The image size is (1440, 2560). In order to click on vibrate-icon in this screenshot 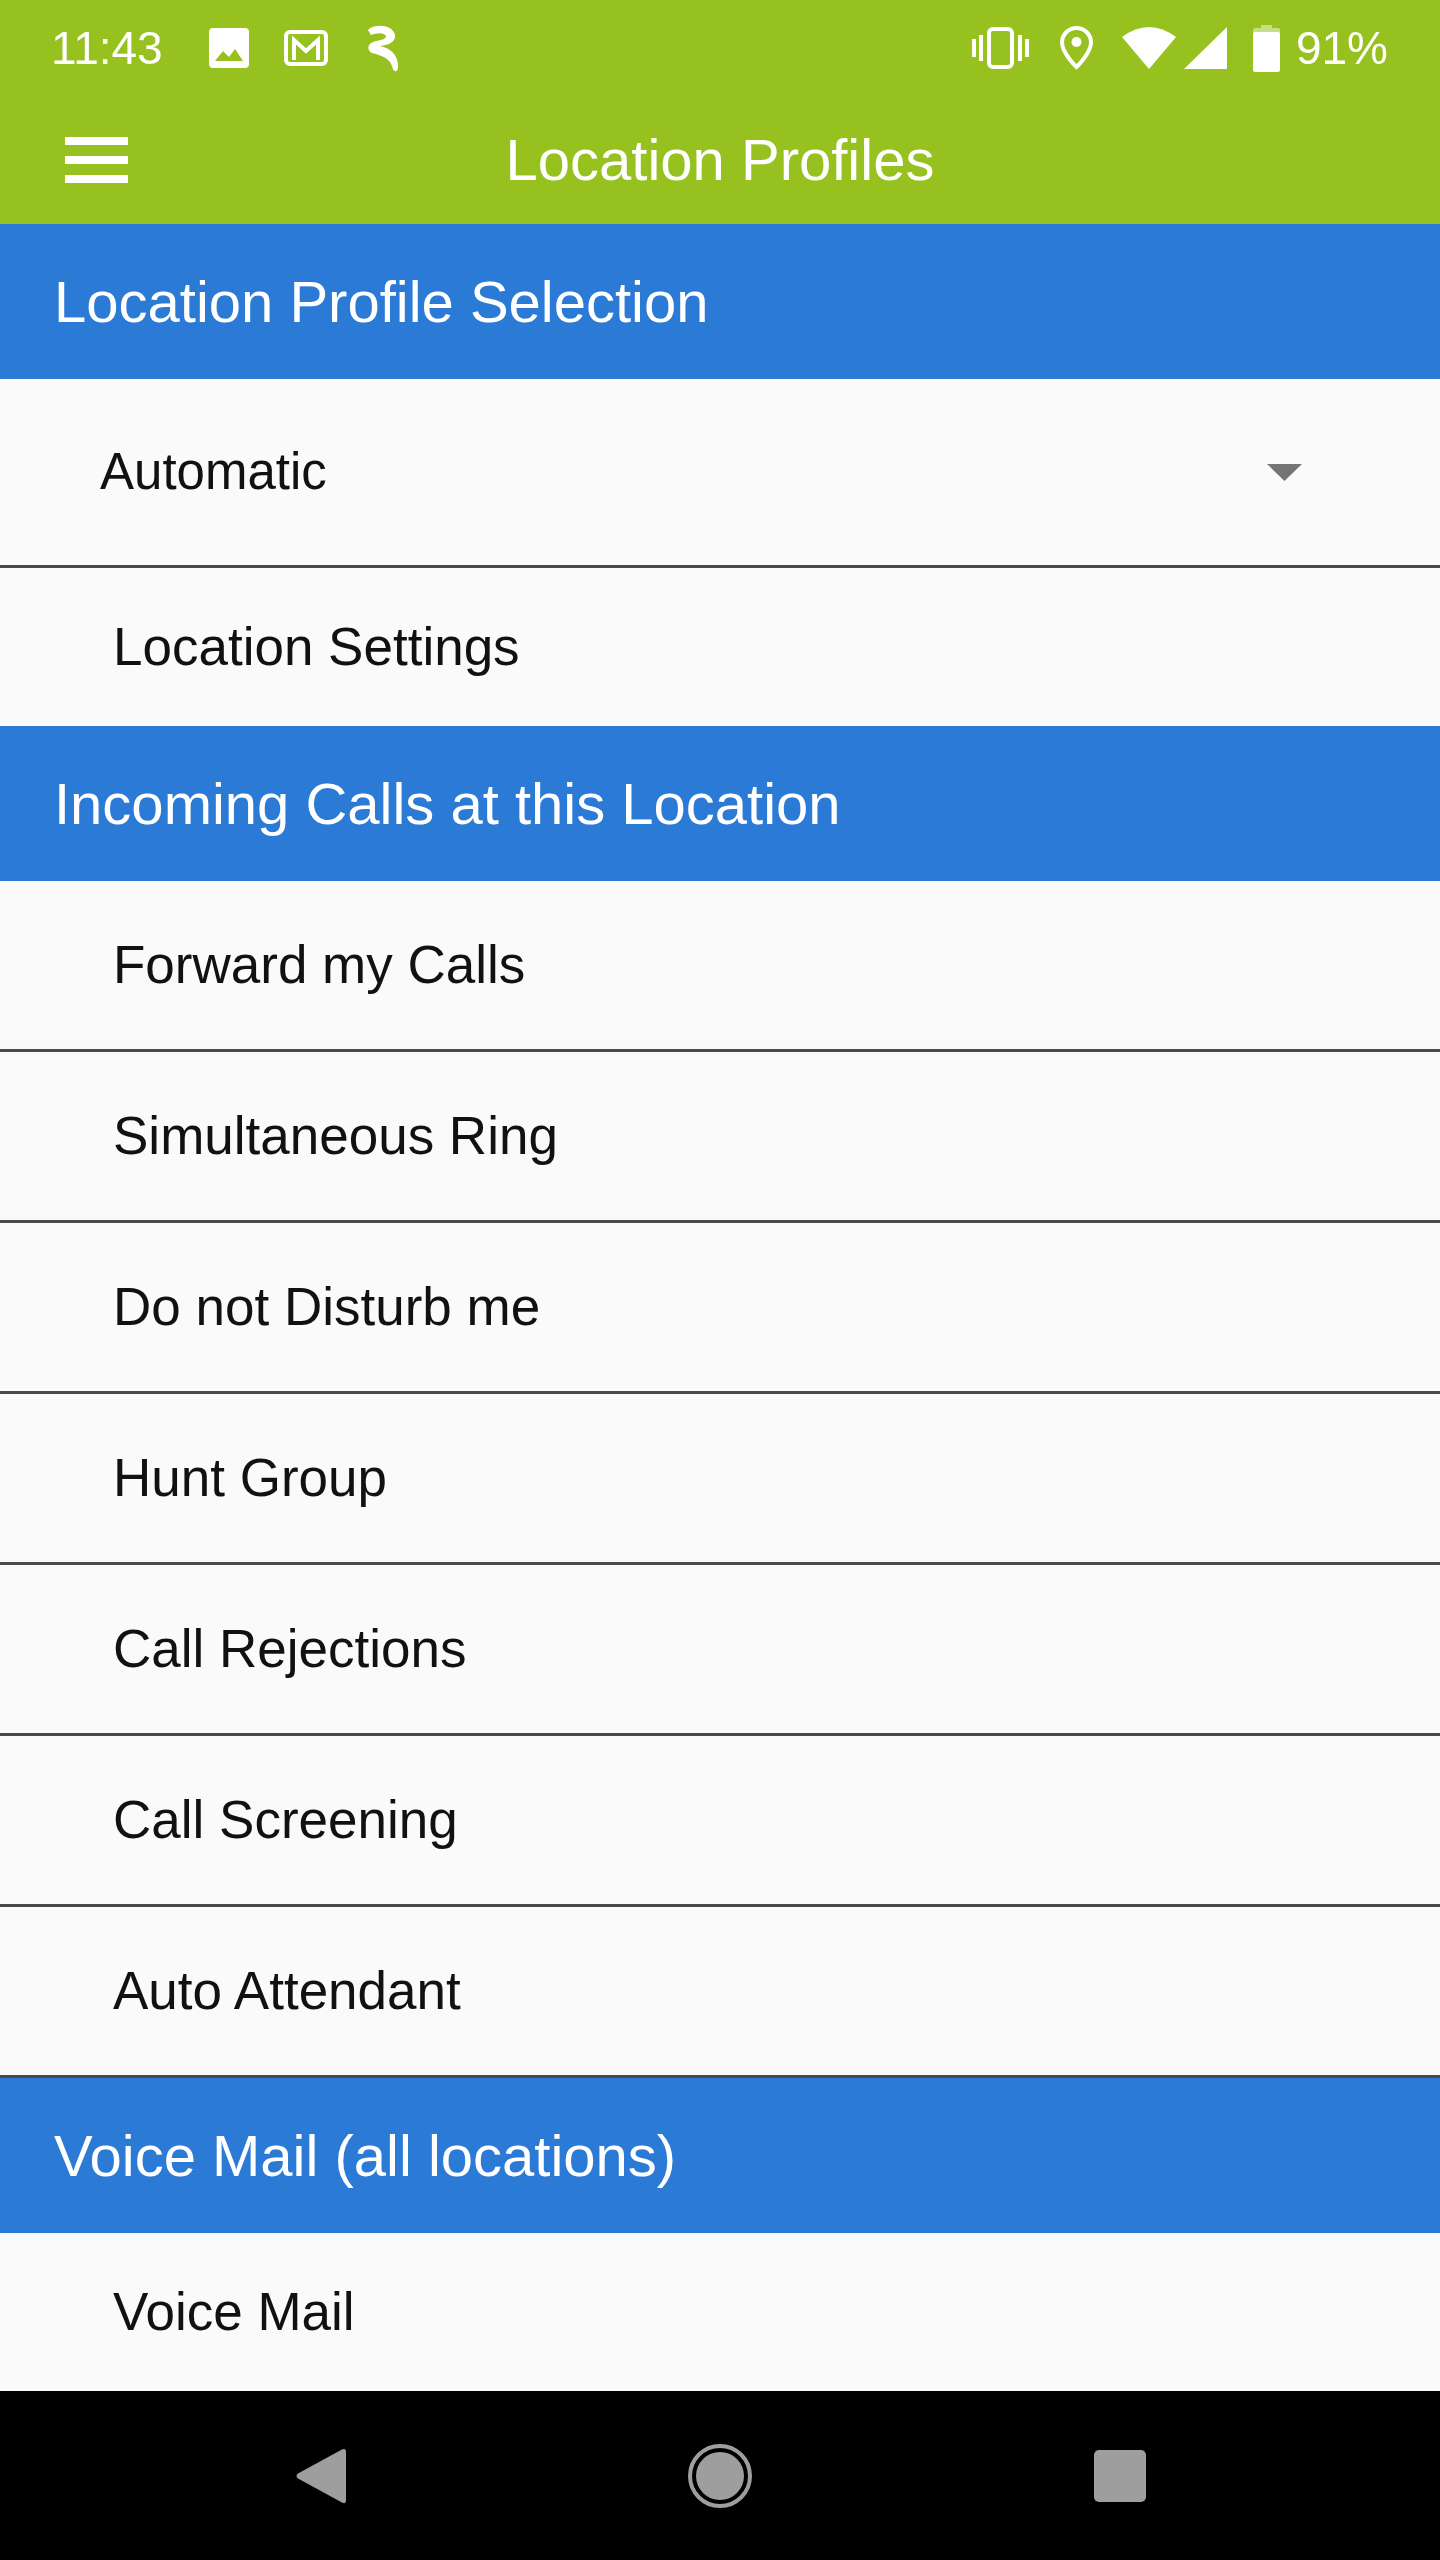, I will do `click(1000, 48)`.